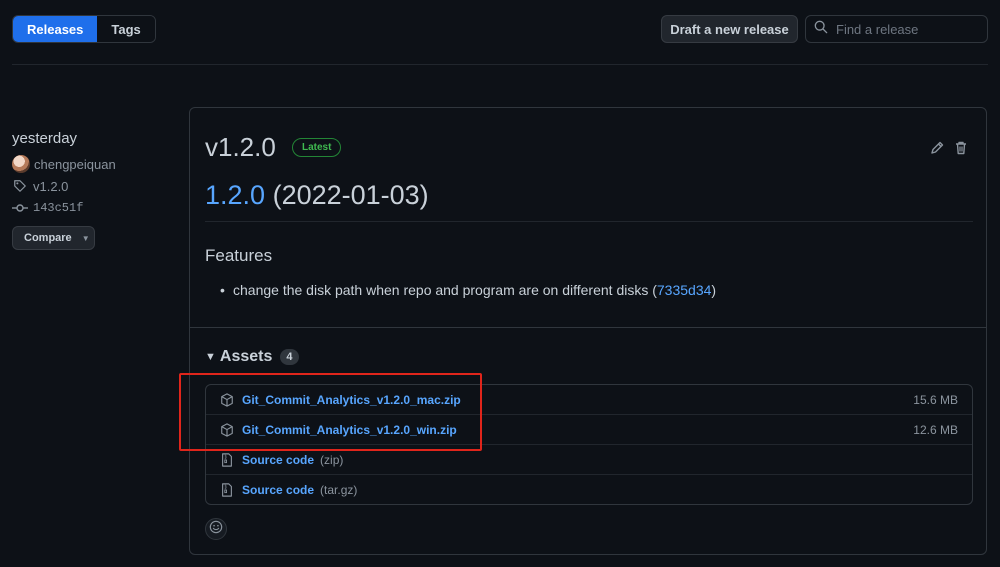 The width and height of the screenshot is (1000, 567). What do you see at coordinates (126, 29) in the screenshot?
I see `tab-tags: Tags` at bounding box center [126, 29].